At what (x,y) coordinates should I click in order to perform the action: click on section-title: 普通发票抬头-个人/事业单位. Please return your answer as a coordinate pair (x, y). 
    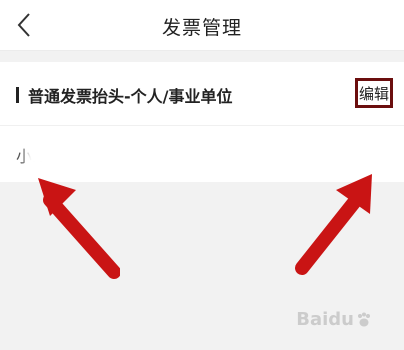
    Looking at the image, I should click on (130, 96).